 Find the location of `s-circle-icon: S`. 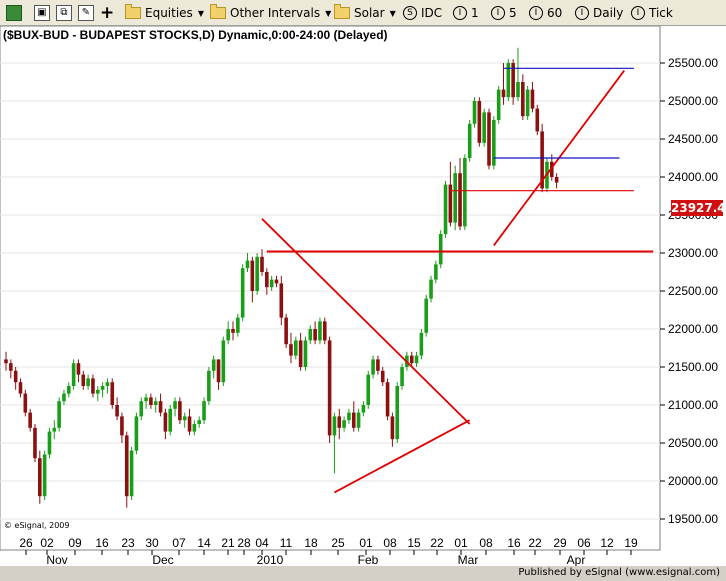

s-circle-icon: S is located at coordinates (410, 13).